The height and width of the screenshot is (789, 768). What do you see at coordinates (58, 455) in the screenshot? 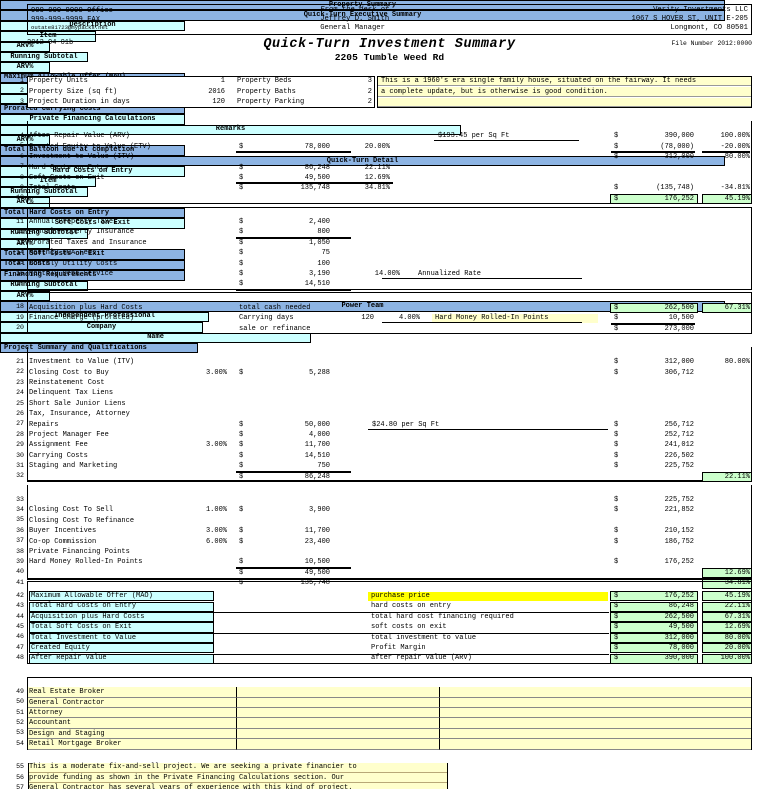
I see `hard-costs-label: Carrying Costs` at bounding box center [58, 455].